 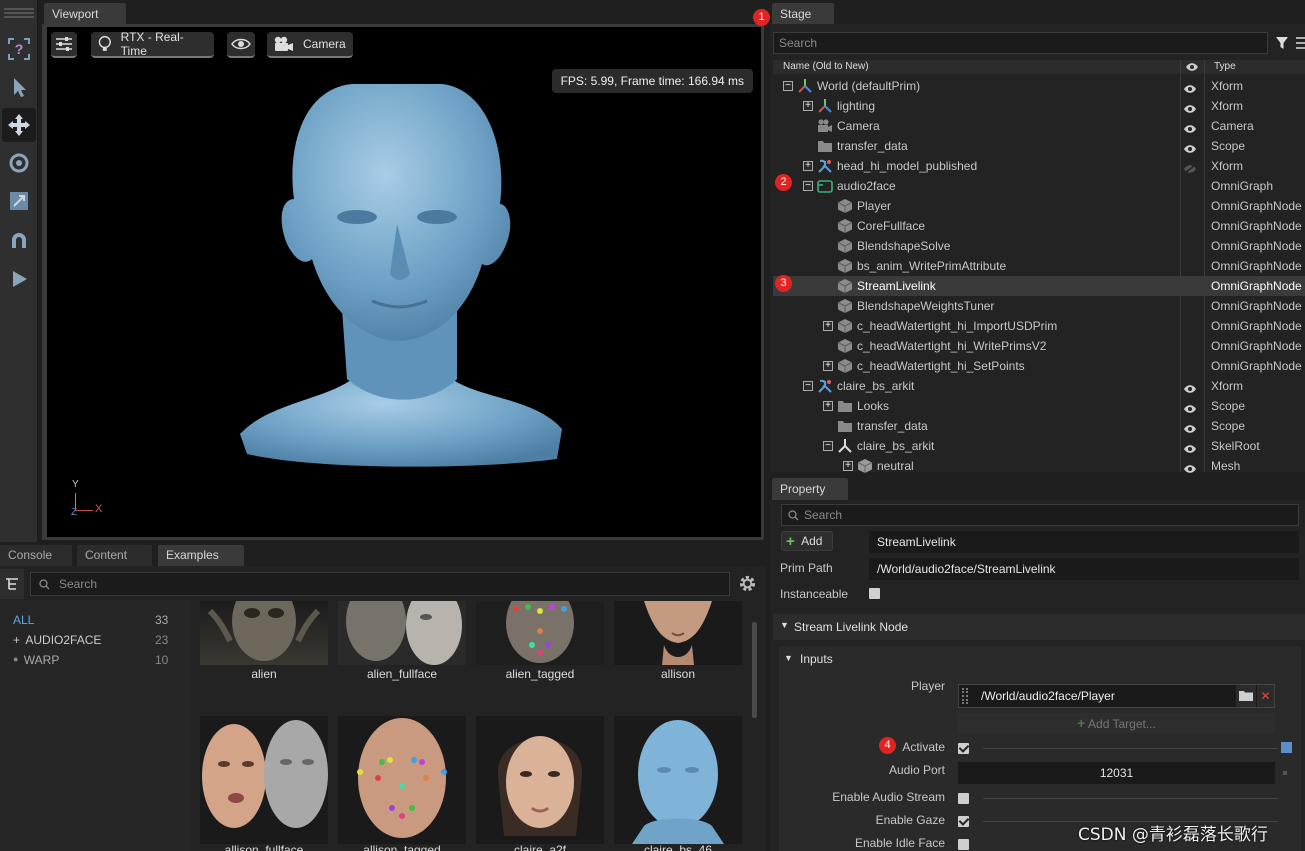 What do you see at coordinates (19, 241) in the screenshot?
I see `snap-tool` at bounding box center [19, 241].